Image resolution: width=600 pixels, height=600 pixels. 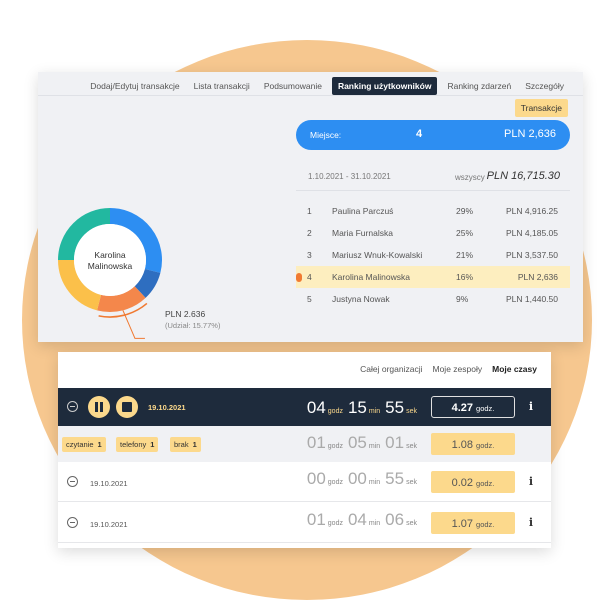 I want to click on current-user-marker, so click(x=299, y=277).